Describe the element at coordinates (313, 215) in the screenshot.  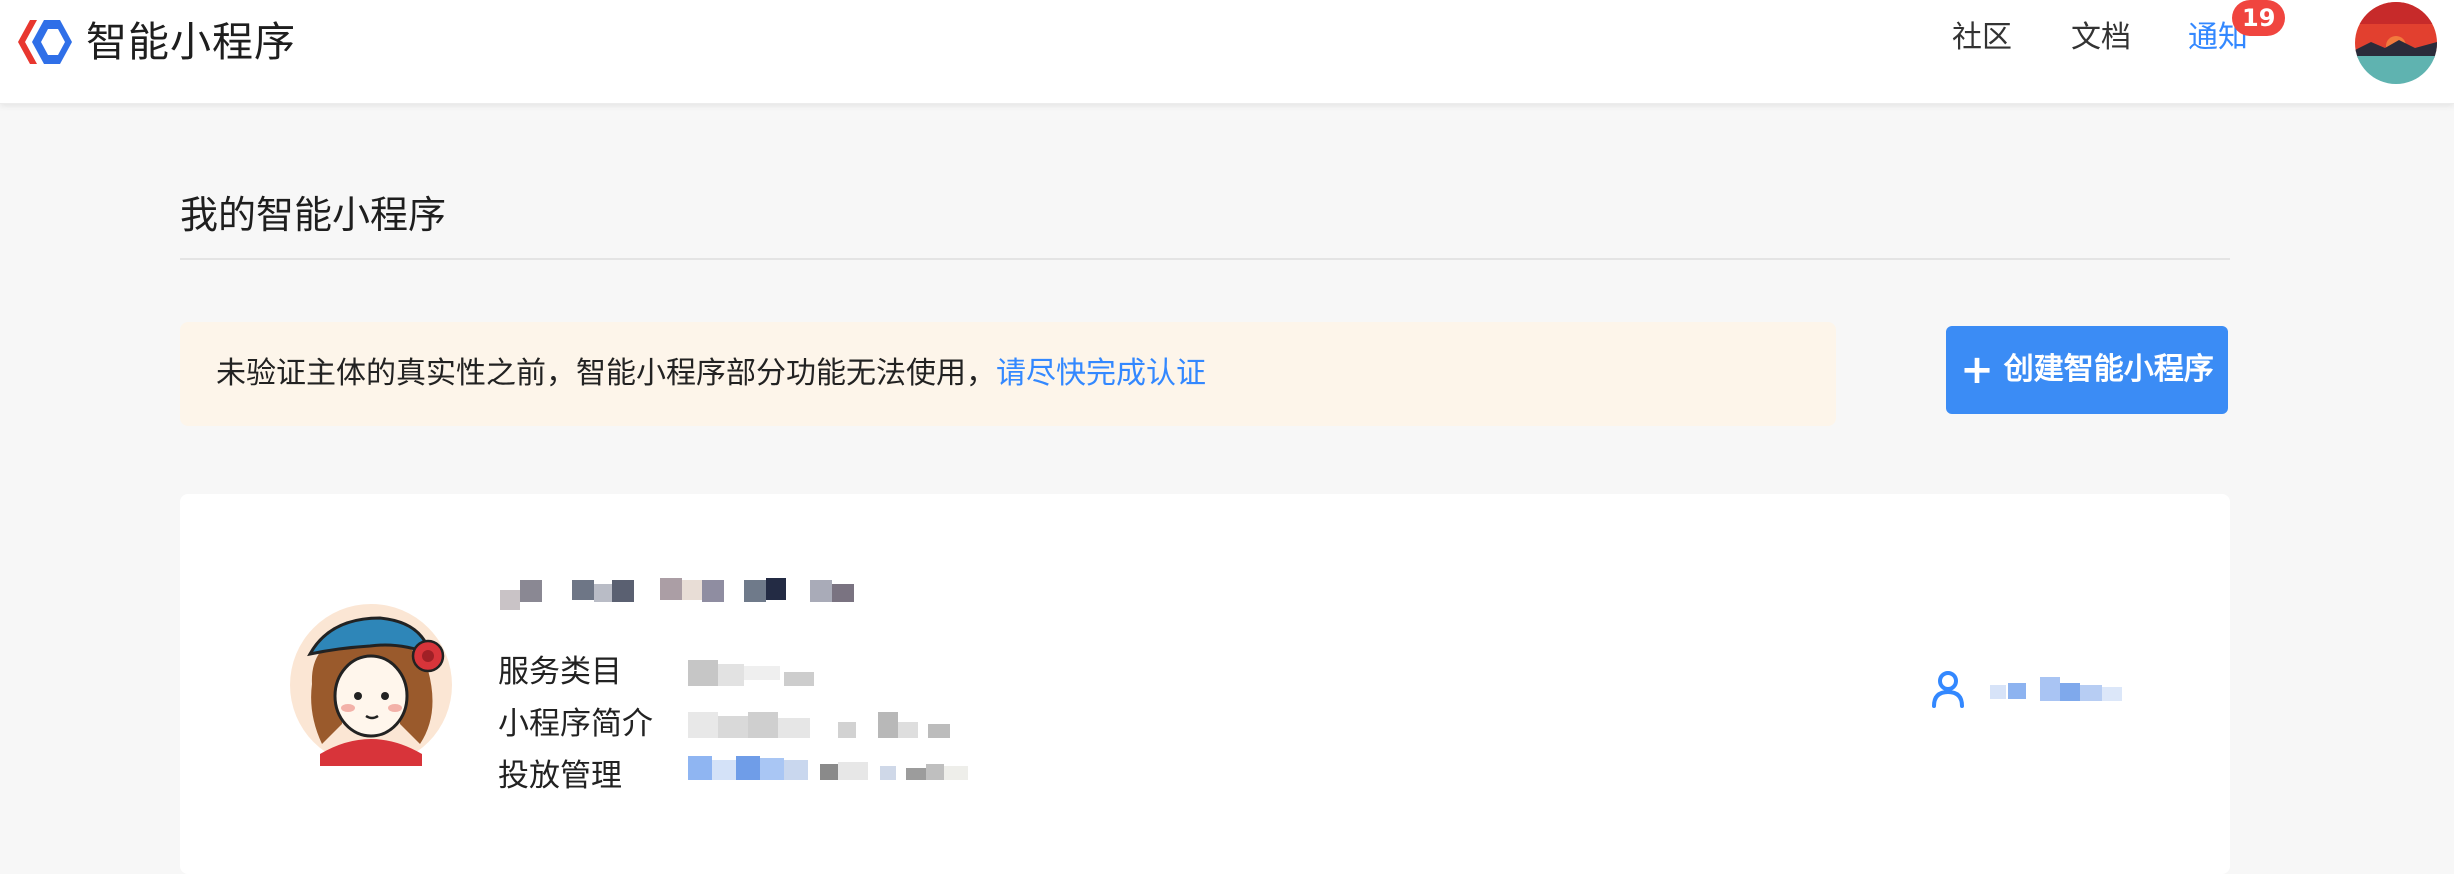
I see `page-title: 我的智能小程序` at that location.